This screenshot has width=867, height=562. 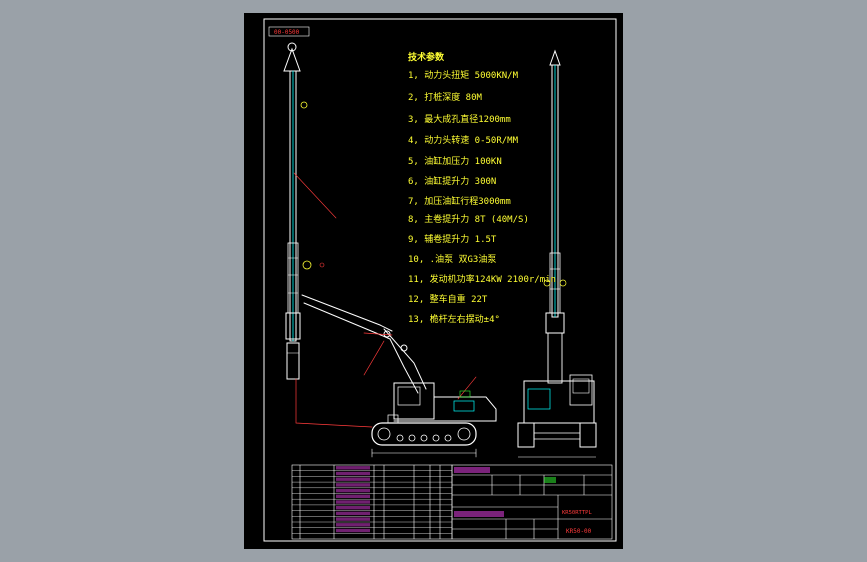 What do you see at coordinates (557, 253) in the screenshot?
I see `front-view-rig` at bounding box center [557, 253].